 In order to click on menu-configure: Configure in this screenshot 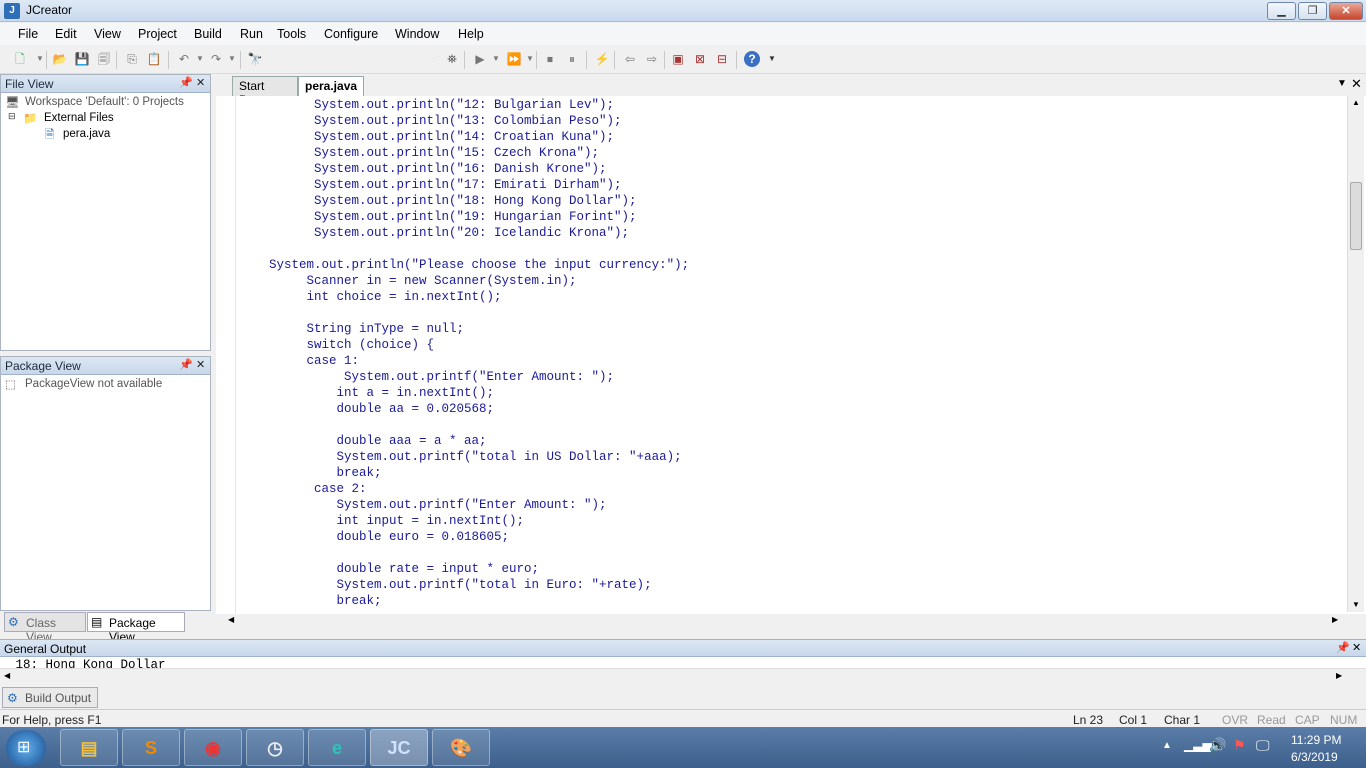, I will do `click(351, 34)`.